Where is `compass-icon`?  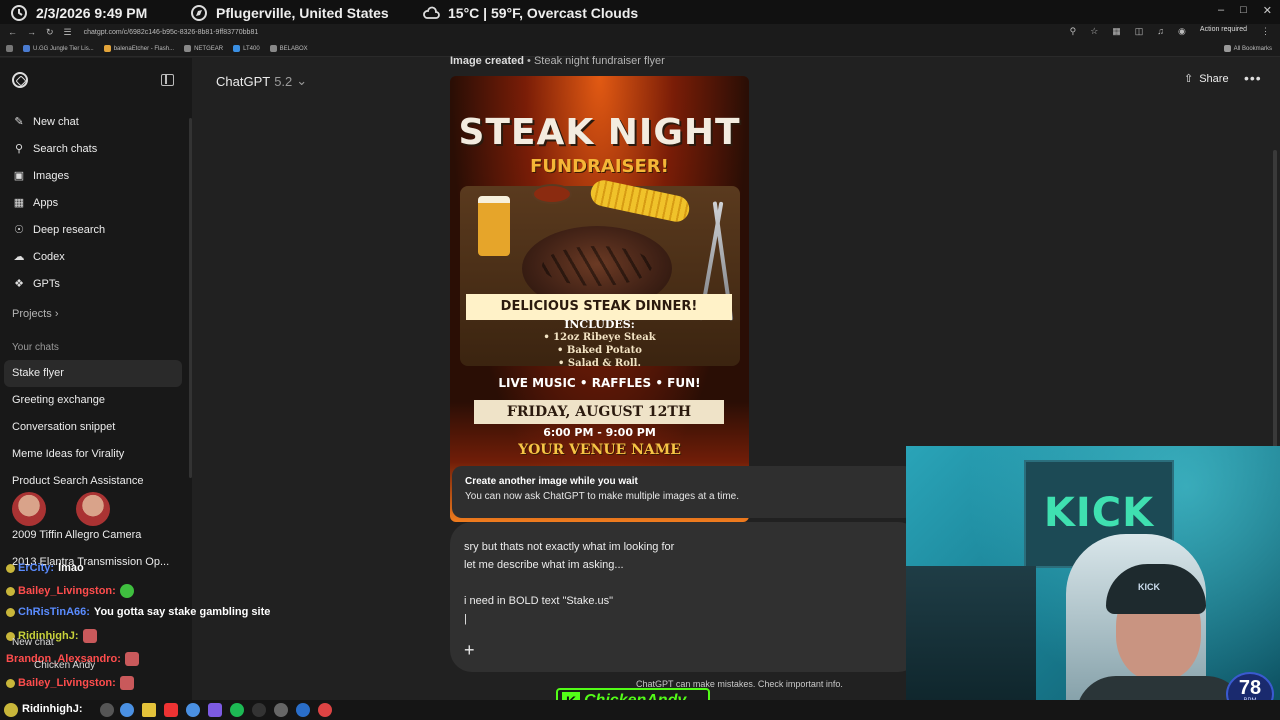 compass-icon is located at coordinates (199, 13).